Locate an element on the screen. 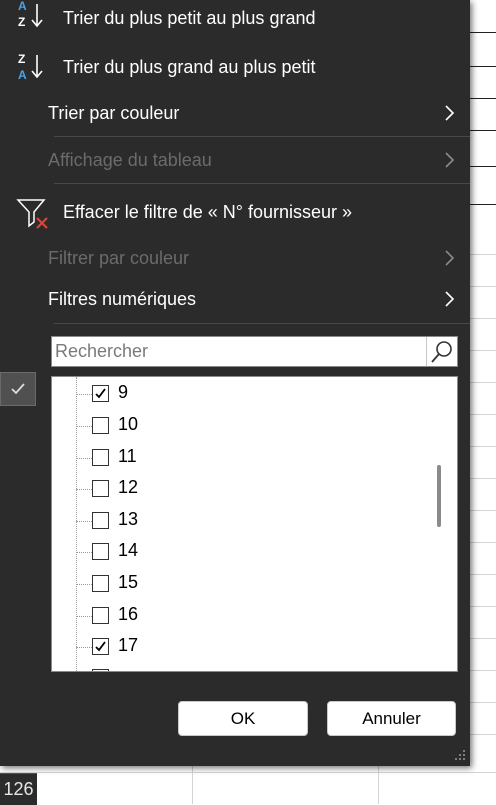 The height and width of the screenshot is (805, 496). table-view-label: Affichage du tableau is located at coordinates (130, 159).